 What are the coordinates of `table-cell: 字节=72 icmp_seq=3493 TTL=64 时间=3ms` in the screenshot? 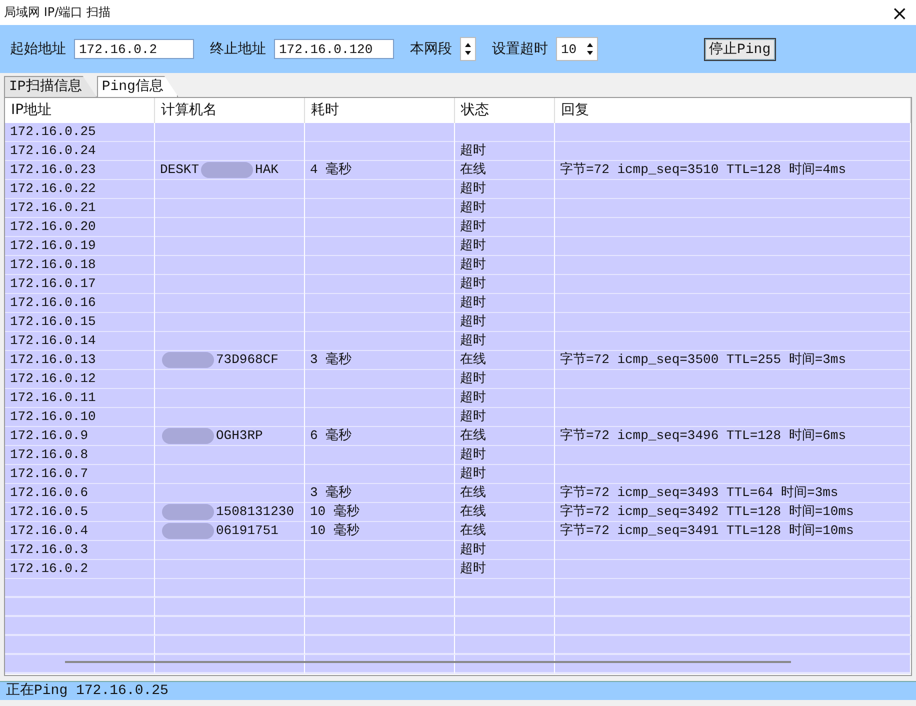 It's located at (733, 494).